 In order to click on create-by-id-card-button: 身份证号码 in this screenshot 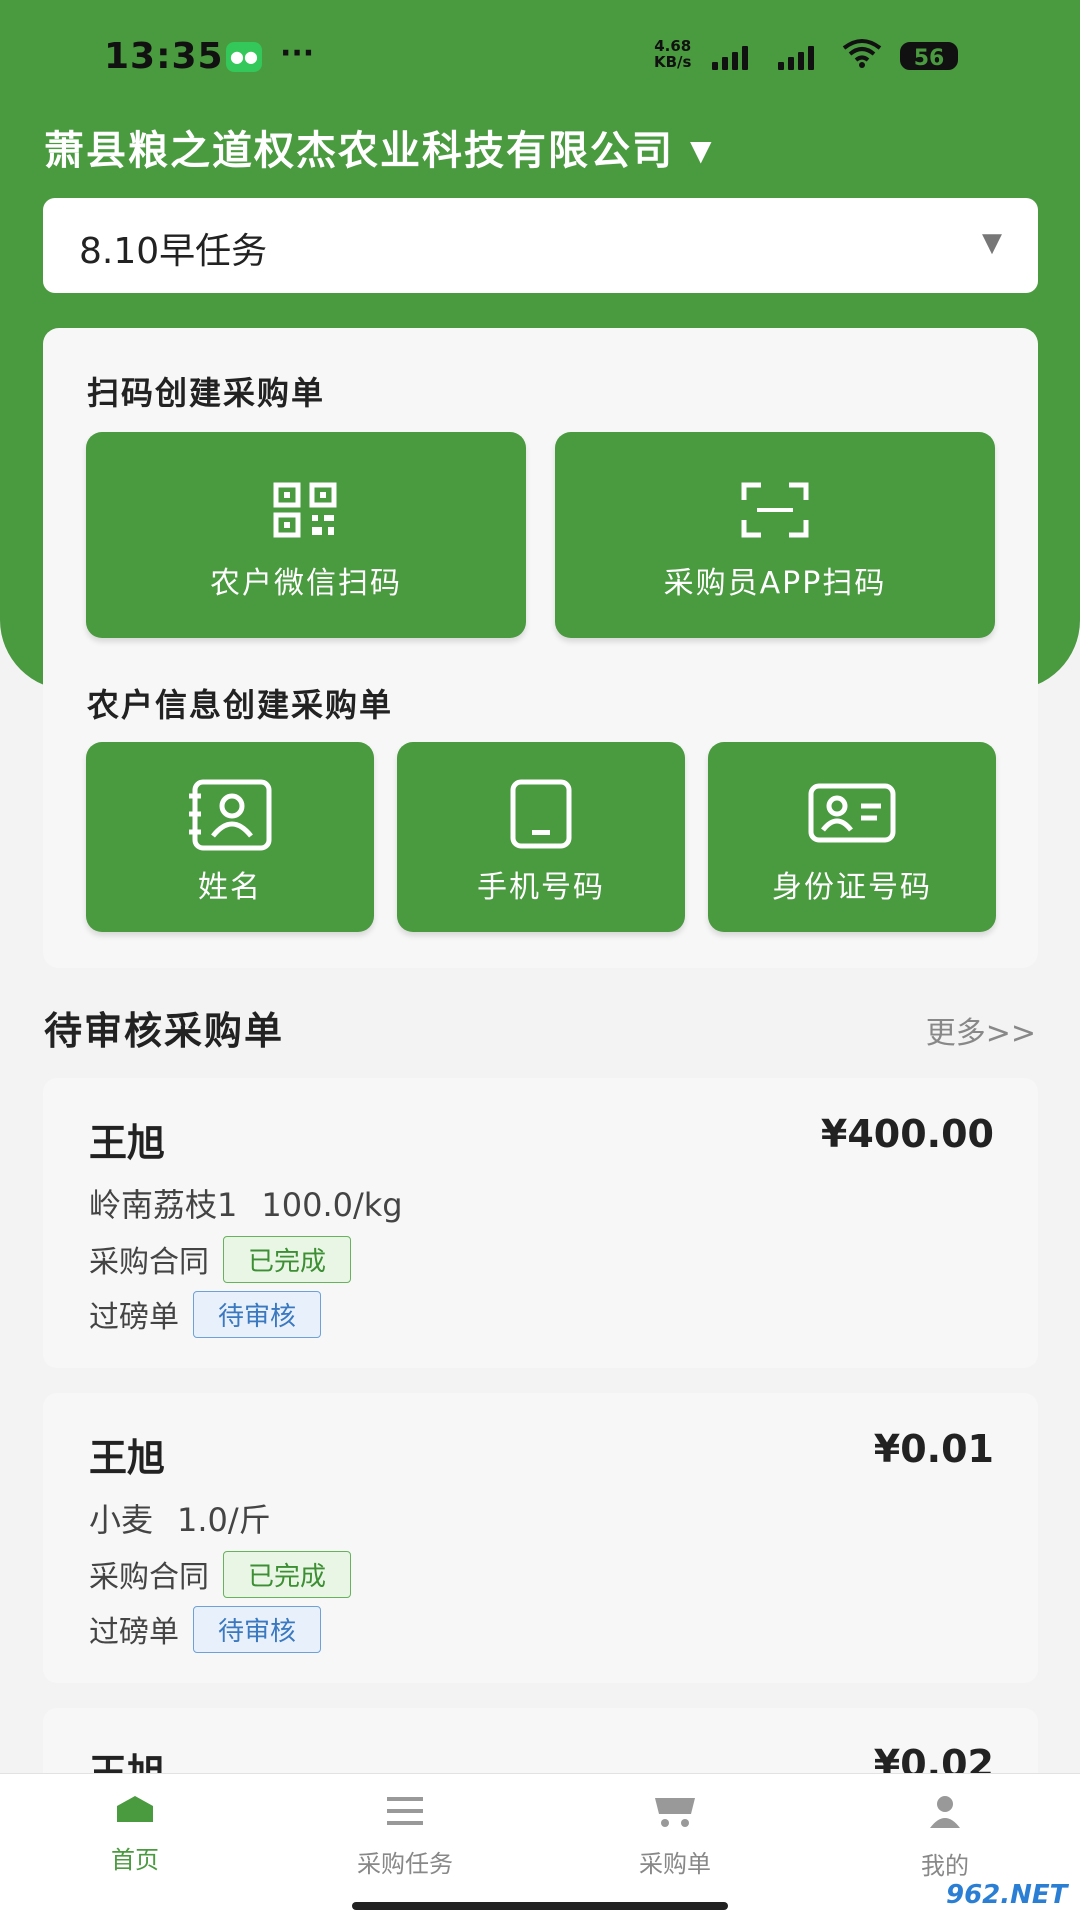, I will do `click(852, 837)`.